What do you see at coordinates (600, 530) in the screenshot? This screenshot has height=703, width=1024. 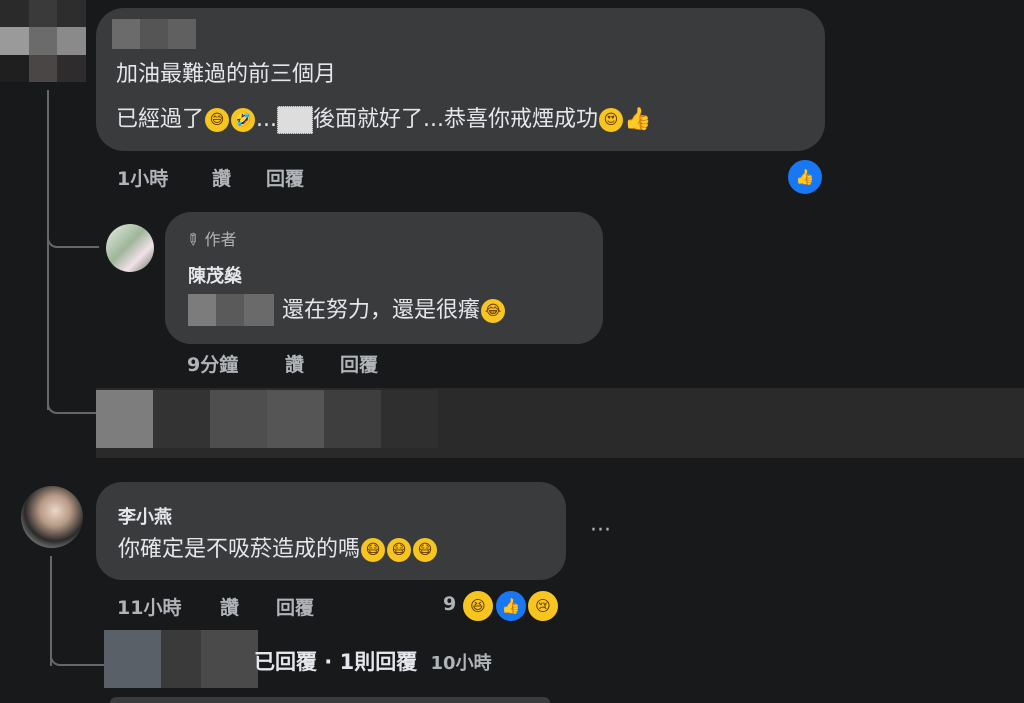 I see `more-options-button: ···` at bounding box center [600, 530].